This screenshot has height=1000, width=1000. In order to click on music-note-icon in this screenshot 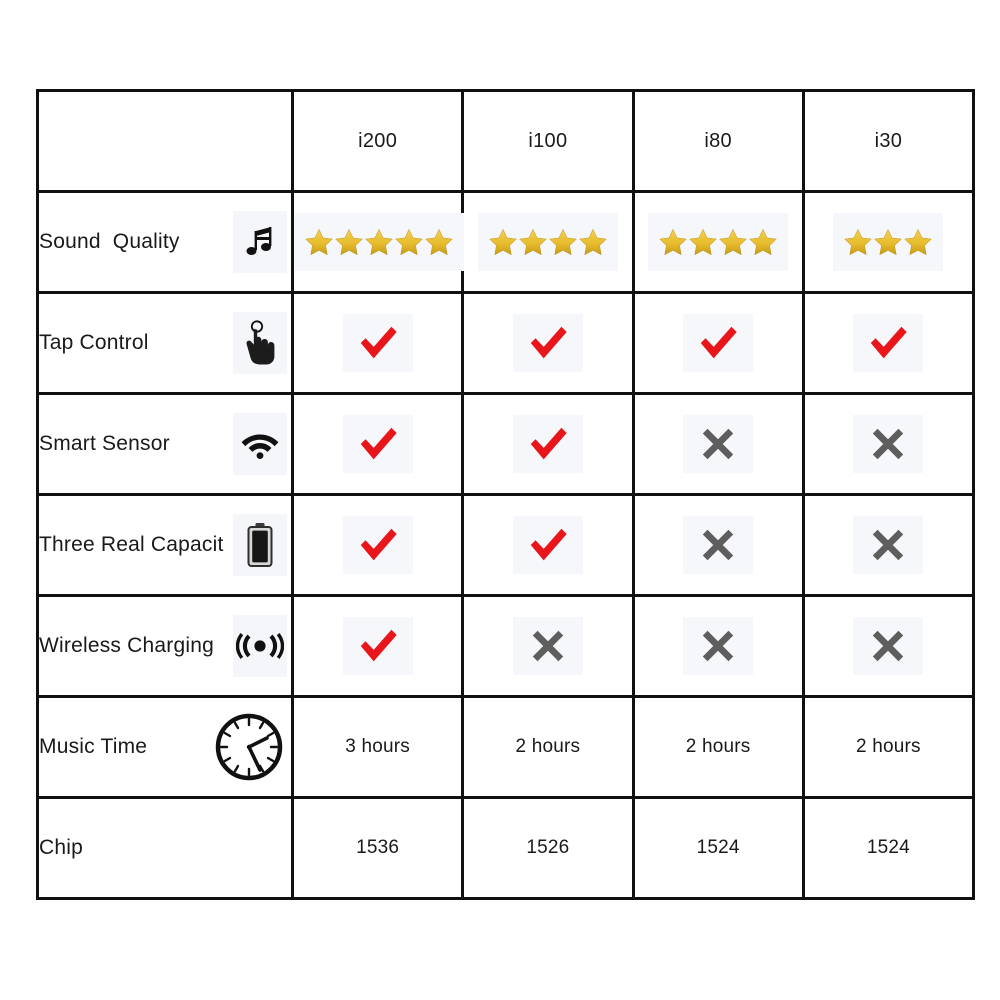, I will do `click(259, 241)`.